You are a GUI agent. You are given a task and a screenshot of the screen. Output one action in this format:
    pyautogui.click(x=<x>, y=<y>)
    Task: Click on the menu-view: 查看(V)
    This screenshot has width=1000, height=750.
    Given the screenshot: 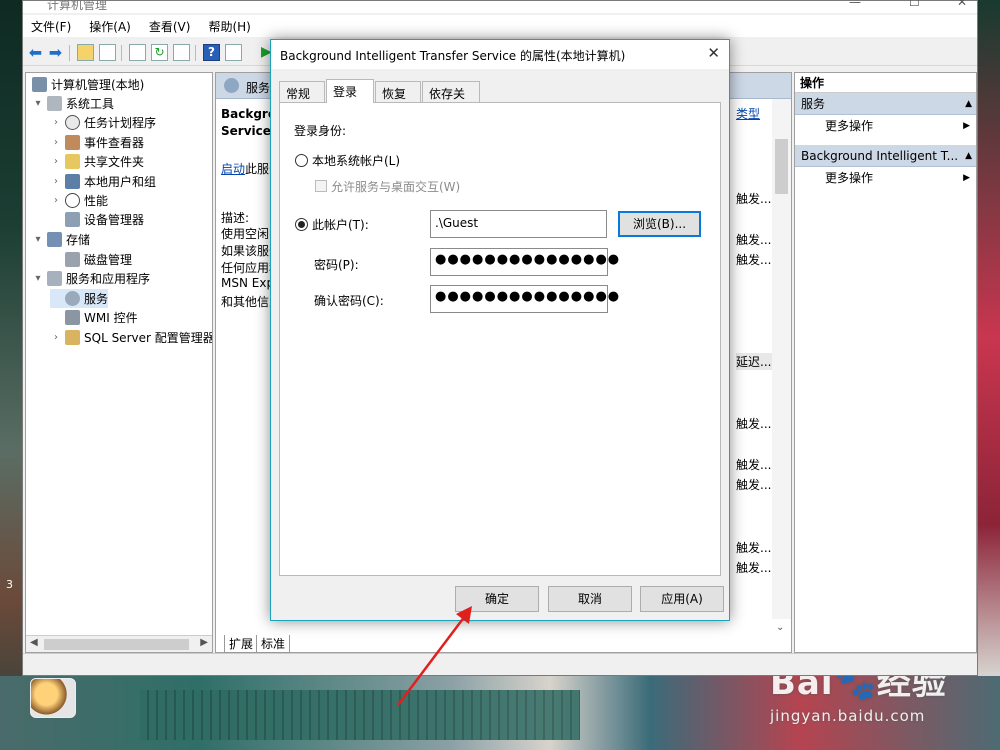 What is the action you would take?
    pyautogui.click(x=170, y=26)
    